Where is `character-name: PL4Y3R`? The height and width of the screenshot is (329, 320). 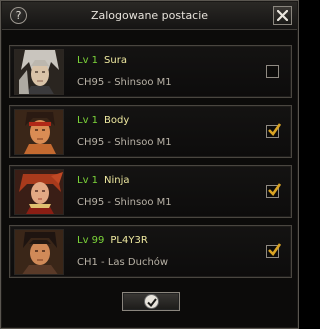
character-name: PL4Y3R is located at coordinates (129, 240).